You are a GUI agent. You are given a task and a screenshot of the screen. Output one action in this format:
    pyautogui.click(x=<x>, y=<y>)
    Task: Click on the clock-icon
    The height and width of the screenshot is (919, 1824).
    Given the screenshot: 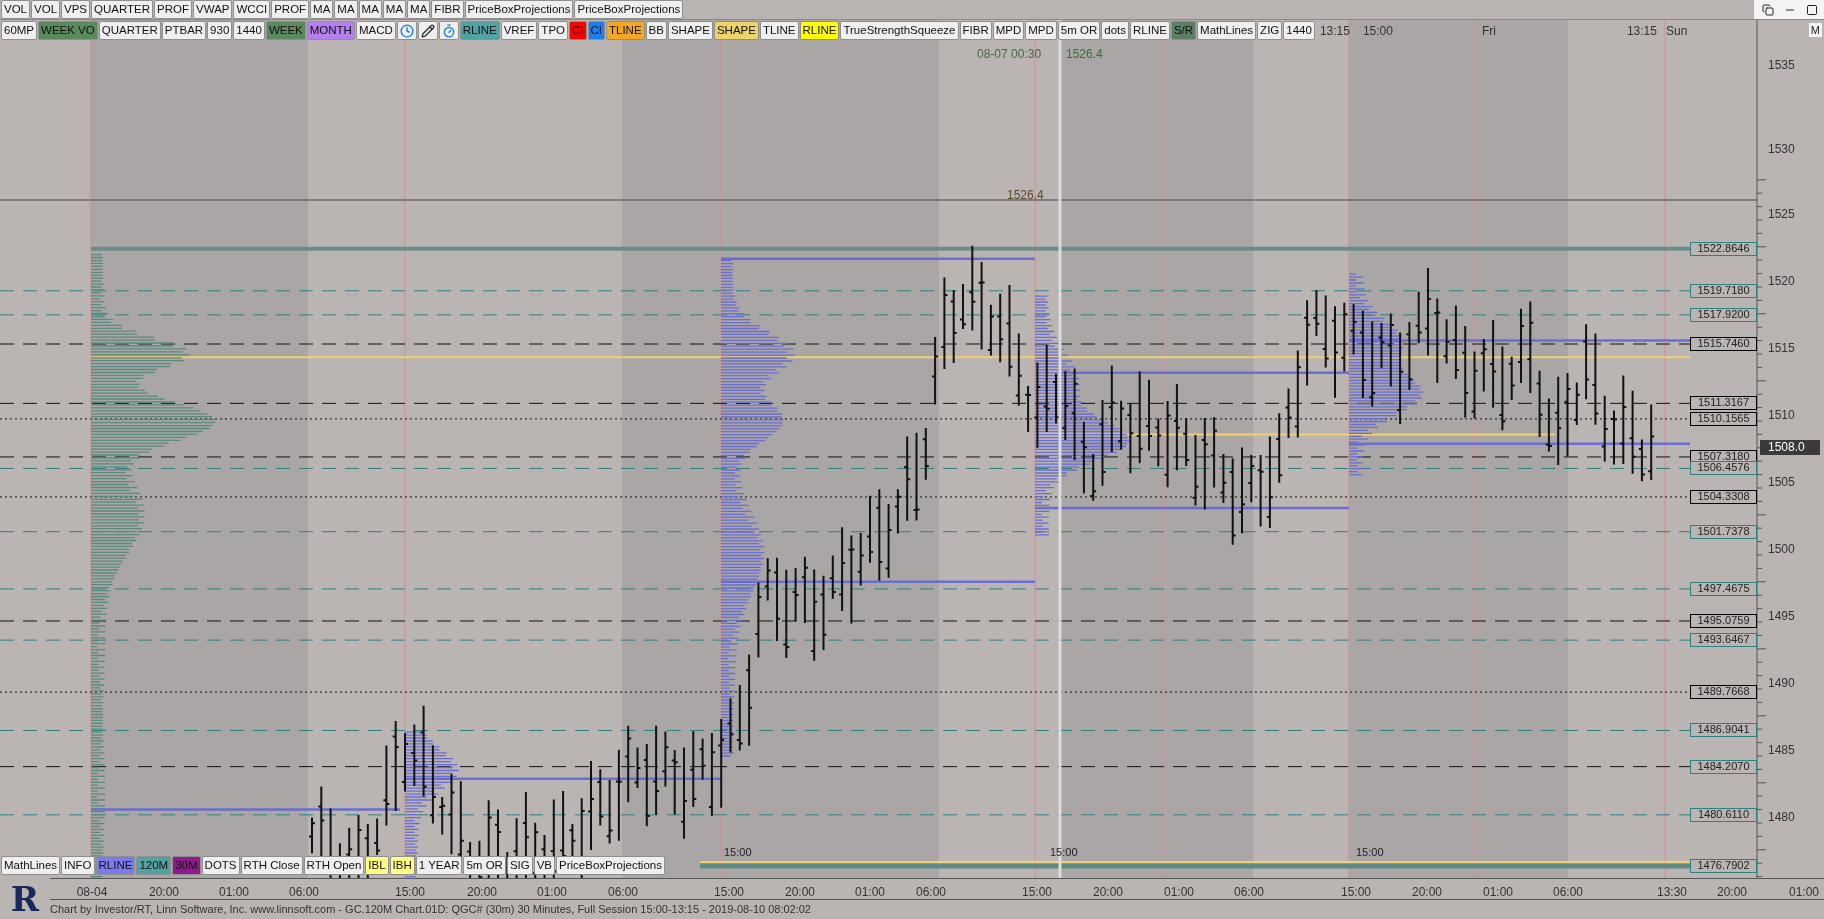 What is the action you would take?
    pyautogui.click(x=406, y=30)
    